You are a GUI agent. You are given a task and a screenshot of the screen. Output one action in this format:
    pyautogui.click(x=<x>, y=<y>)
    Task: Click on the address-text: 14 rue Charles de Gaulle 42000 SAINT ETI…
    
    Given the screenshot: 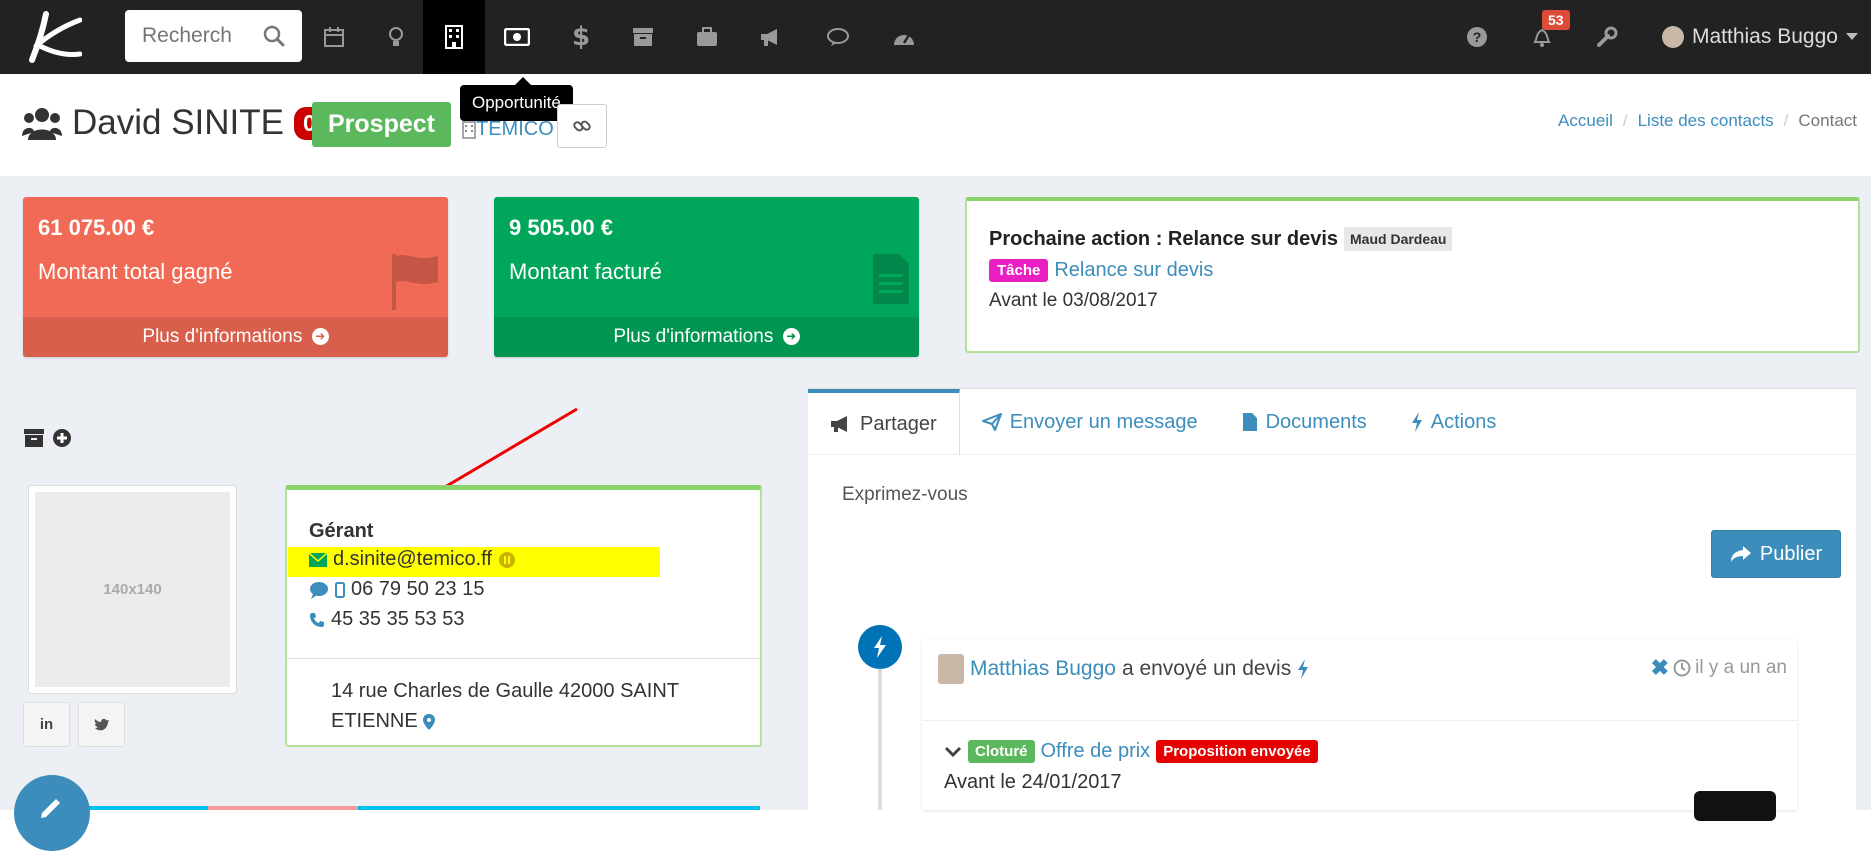 What is the action you would take?
    pyautogui.click(x=505, y=706)
    